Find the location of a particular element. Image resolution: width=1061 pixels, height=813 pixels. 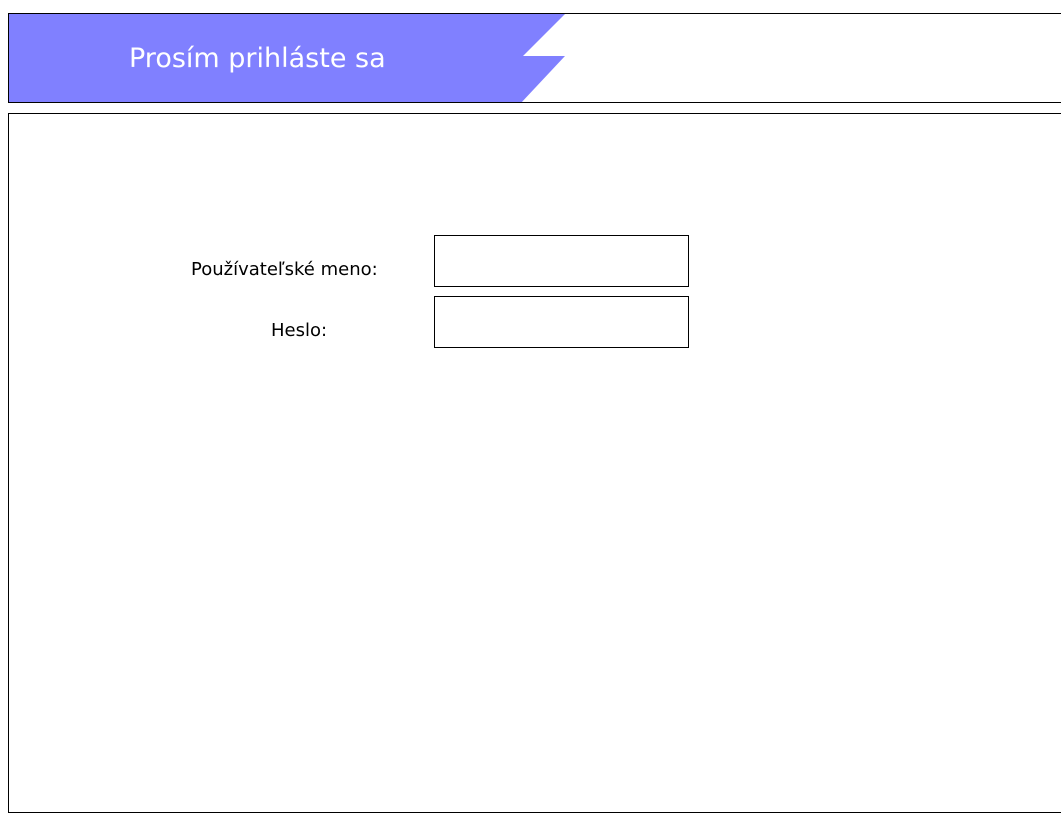

password-field is located at coordinates (561, 322).